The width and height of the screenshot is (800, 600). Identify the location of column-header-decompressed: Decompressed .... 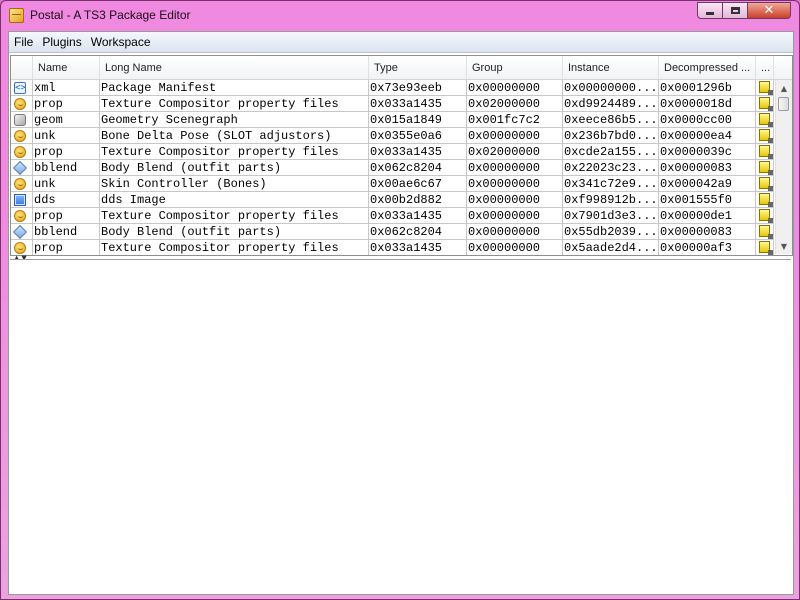
(707, 67).